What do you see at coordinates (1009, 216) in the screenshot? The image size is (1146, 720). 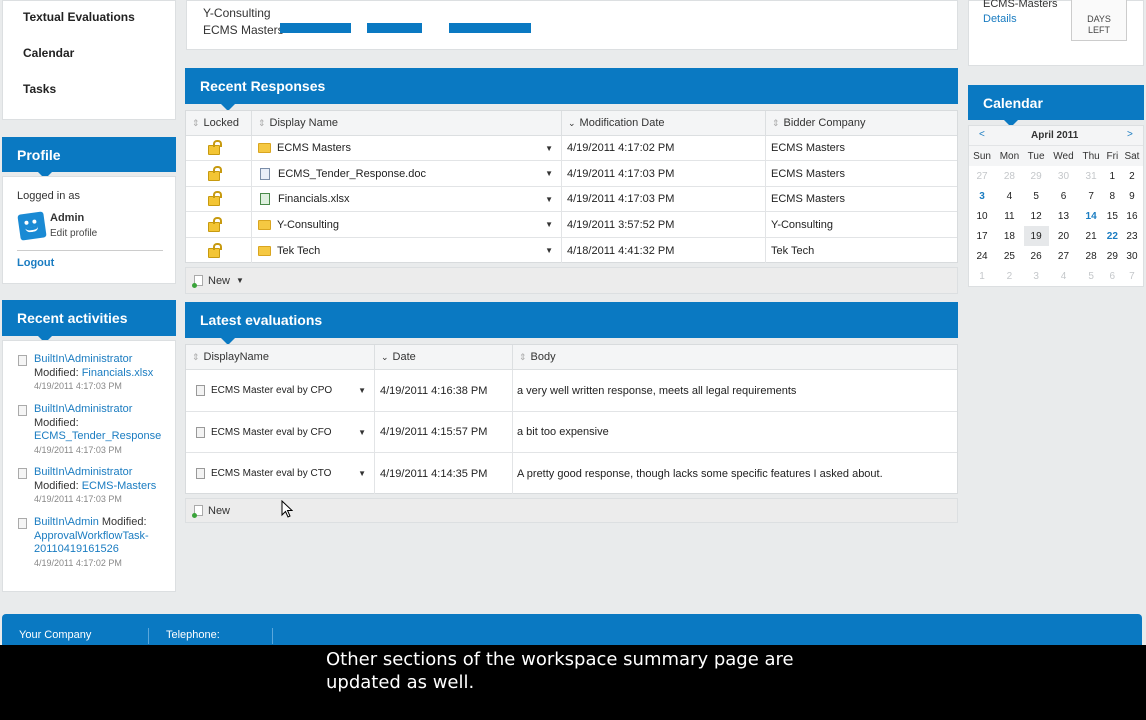 I see `calendar-day: 11` at bounding box center [1009, 216].